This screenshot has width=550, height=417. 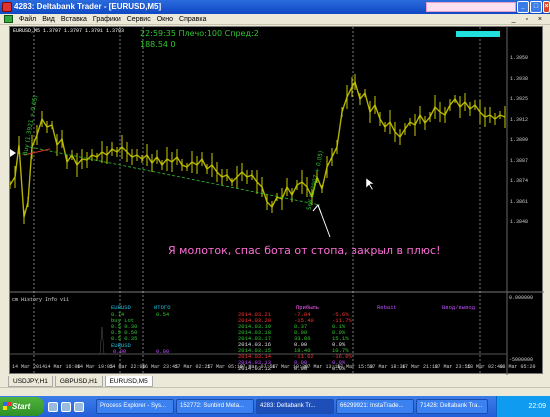 I want to click on time-label: 18 Mar 05:20, so click(x=517, y=367).